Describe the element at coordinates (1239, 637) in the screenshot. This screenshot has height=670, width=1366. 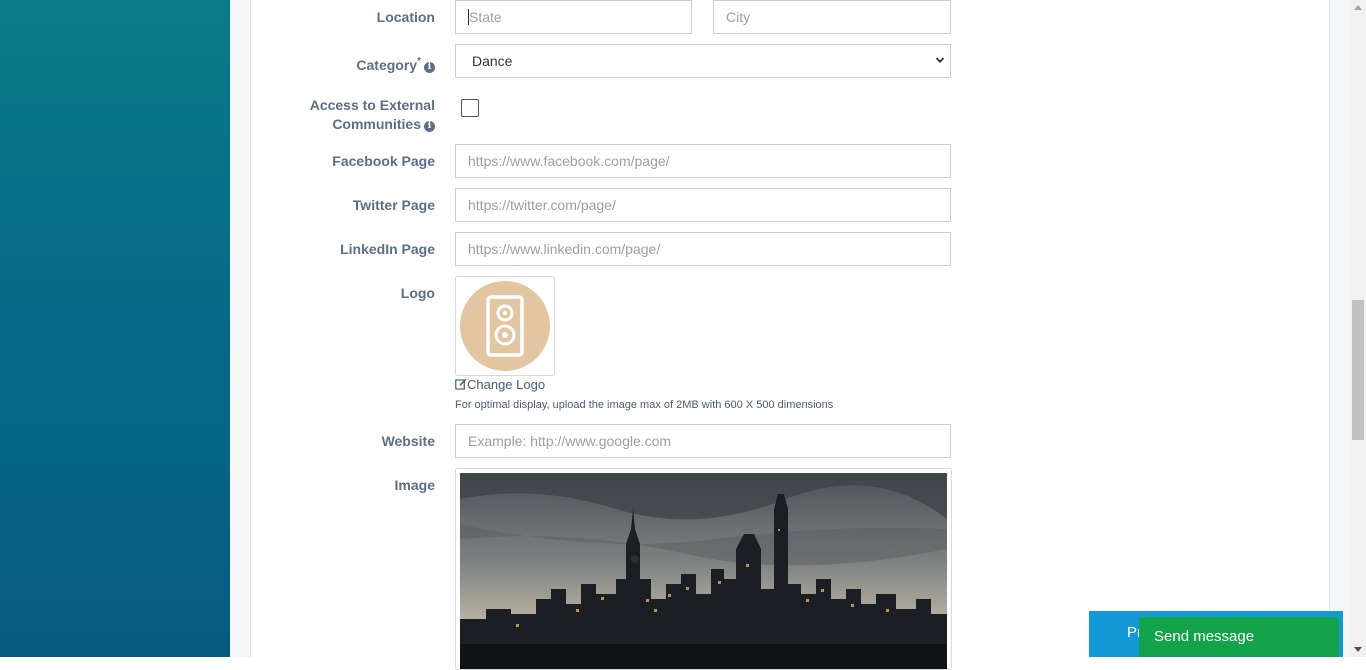
I see `send-message-button: Send message` at that location.